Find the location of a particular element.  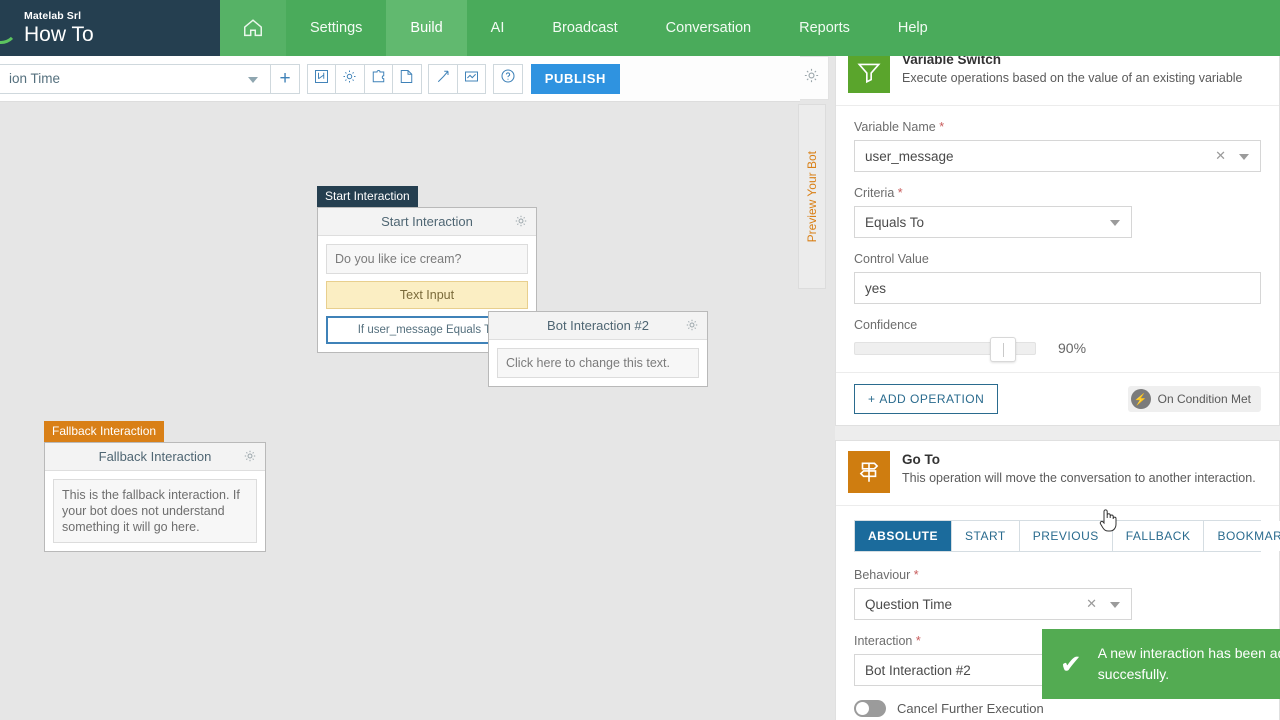

node-title-start: Start Interaction is located at coordinates (427, 221).